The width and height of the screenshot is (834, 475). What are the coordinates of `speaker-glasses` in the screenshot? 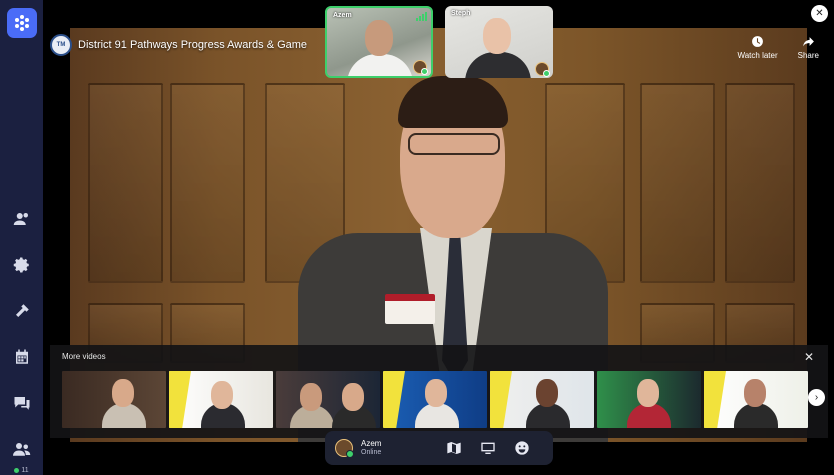 It's located at (454, 144).